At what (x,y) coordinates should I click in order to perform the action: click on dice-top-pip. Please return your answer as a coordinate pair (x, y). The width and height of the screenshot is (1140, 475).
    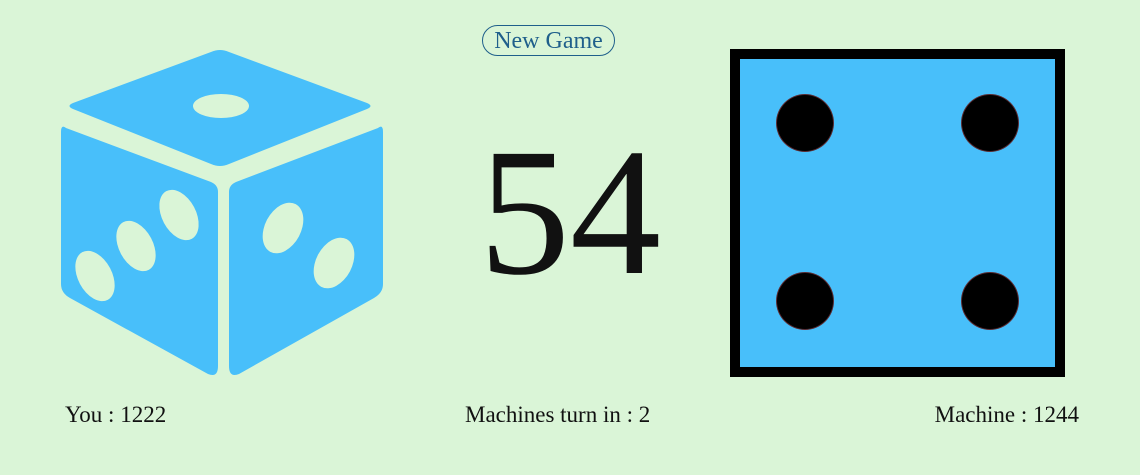
    Looking at the image, I should click on (221, 106).